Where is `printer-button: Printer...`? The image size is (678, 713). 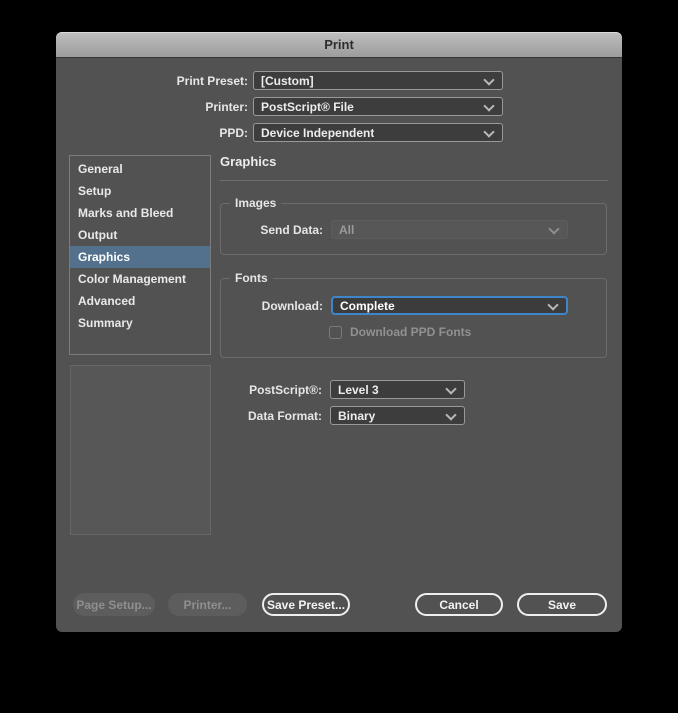 printer-button: Printer... is located at coordinates (207, 604).